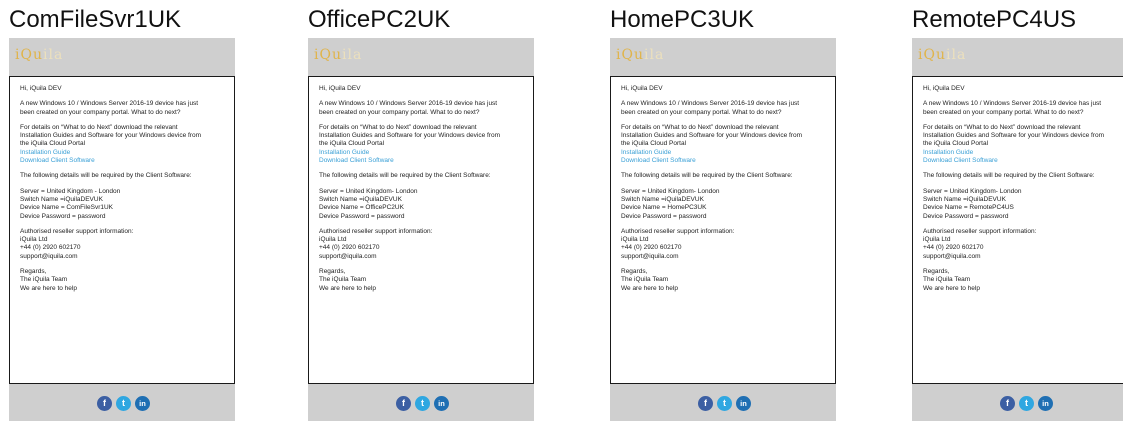 The height and width of the screenshot is (421, 1123). I want to click on server-value: Server = United Kingdom- London, so click(972, 191).